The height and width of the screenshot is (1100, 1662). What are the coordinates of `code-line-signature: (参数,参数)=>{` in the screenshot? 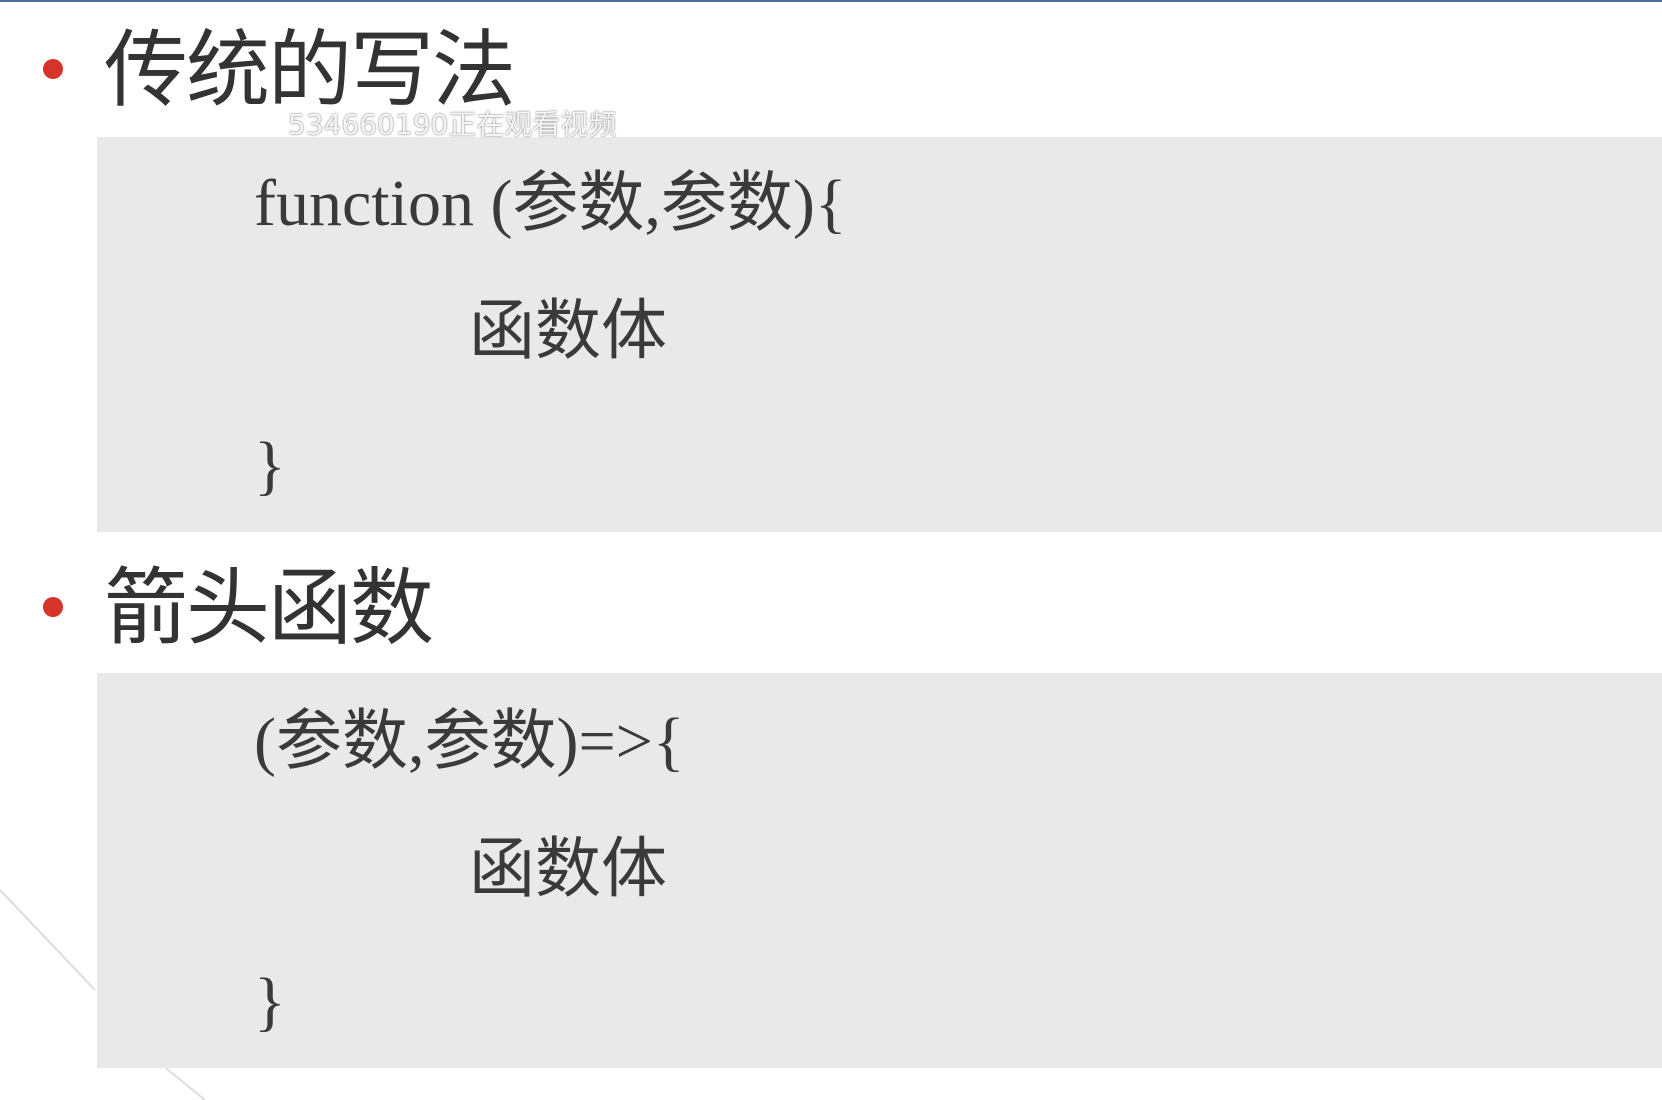 It's located at (469, 741).